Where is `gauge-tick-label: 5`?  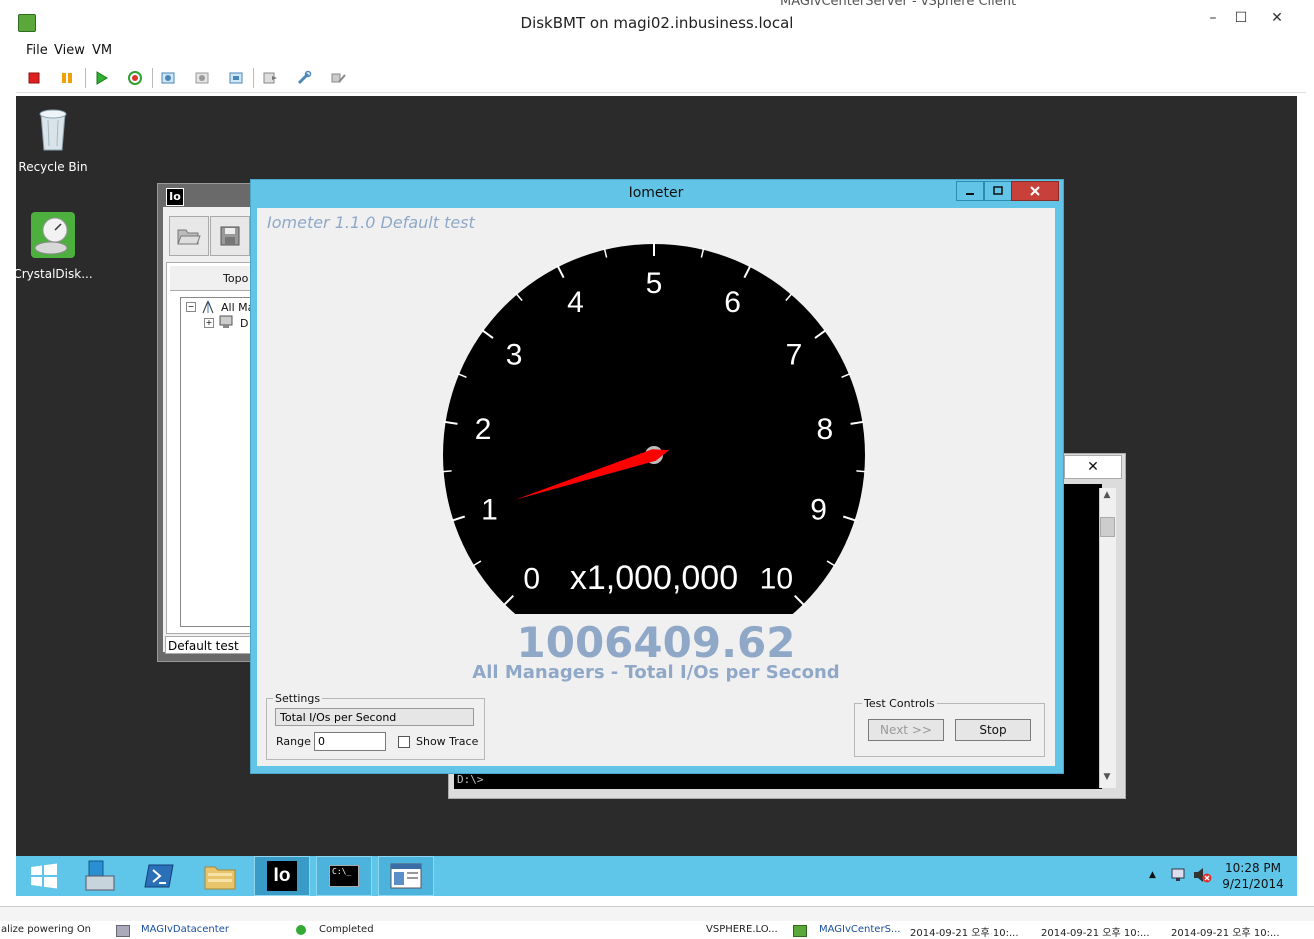
gauge-tick-label: 5 is located at coordinates (654, 283).